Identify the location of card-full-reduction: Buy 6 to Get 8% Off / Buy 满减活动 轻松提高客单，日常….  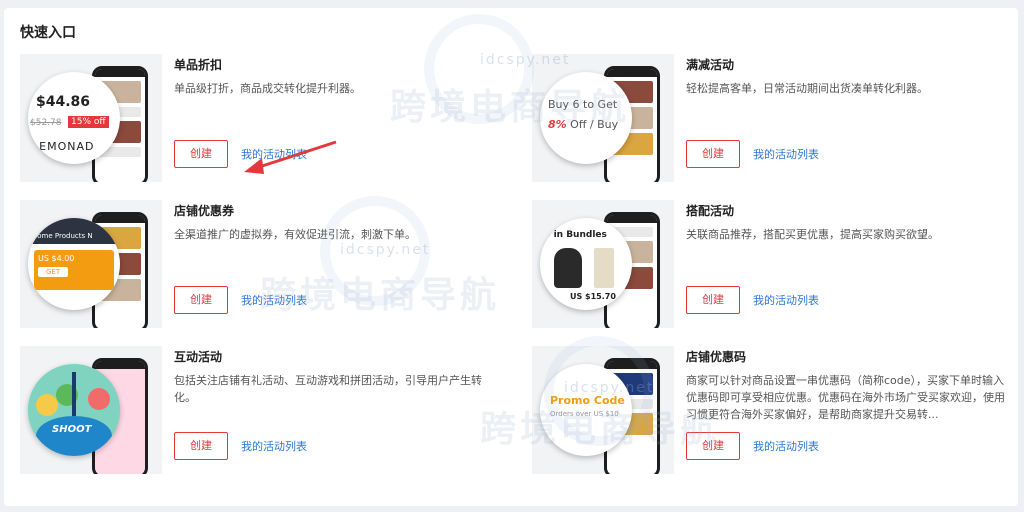
(777, 119).